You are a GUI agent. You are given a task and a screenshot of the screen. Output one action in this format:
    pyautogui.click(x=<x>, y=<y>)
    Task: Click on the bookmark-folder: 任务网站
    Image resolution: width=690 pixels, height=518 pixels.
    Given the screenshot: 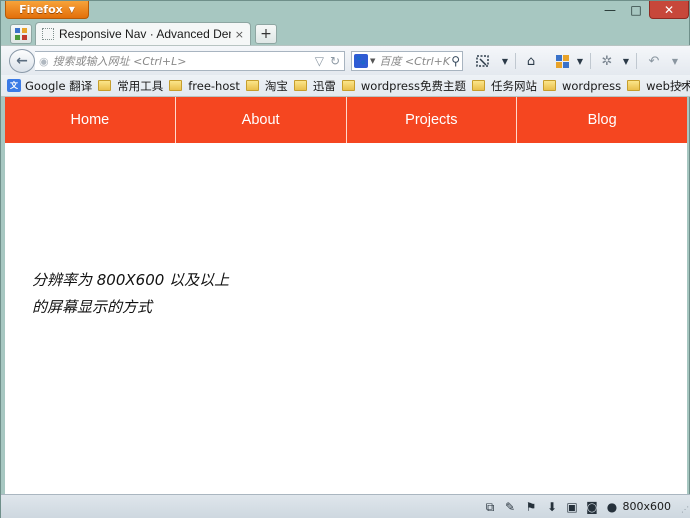 What is the action you would take?
    pyautogui.click(x=504, y=86)
    